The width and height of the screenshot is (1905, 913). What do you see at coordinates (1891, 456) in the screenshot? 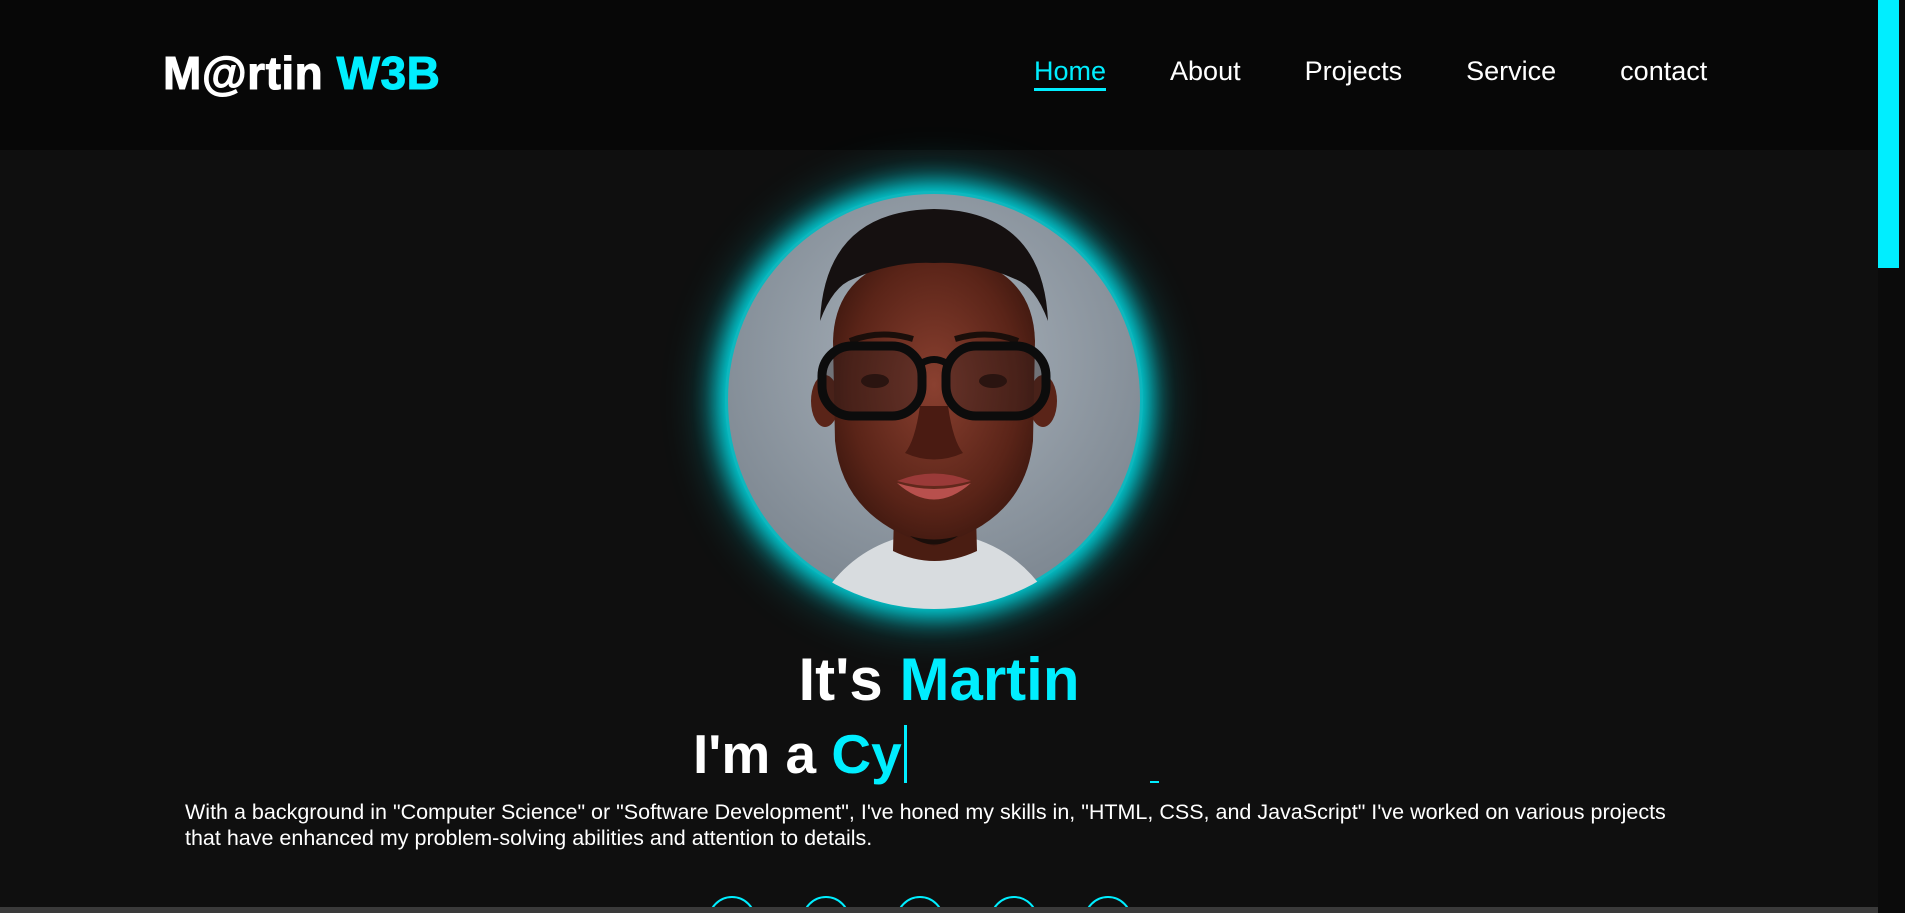
I see `page-scrollbar` at bounding box center [1891, 456].